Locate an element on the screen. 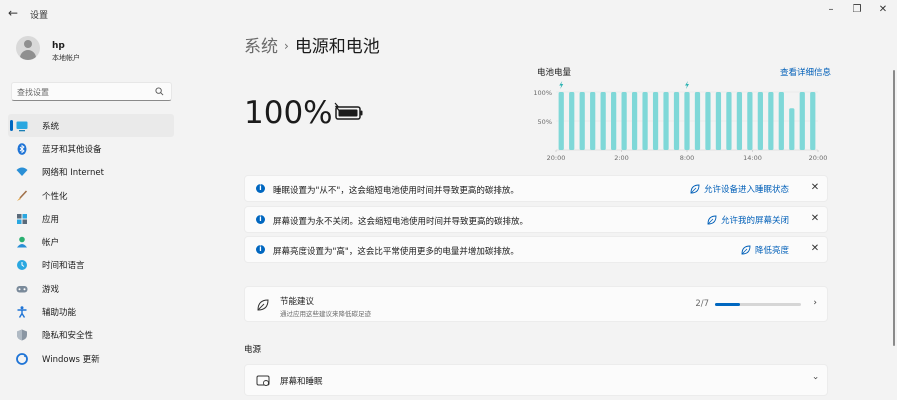 This screenshot has width=897, height=400. wifi-icon is located at coordinates (22, 172).